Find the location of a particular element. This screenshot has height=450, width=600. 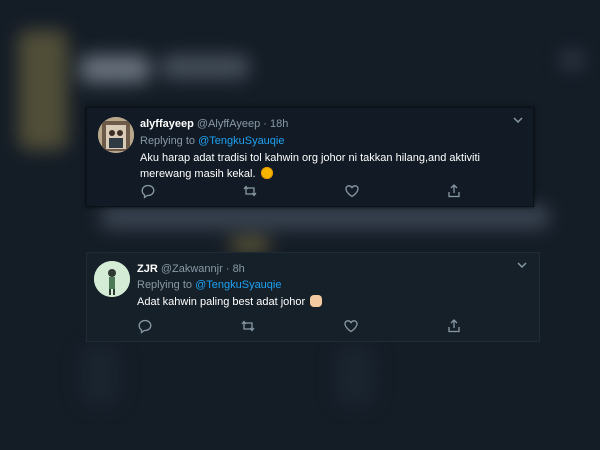

tweet-text-content: Adat kahwin paling best adat johor is located at coordinates (221, 302).